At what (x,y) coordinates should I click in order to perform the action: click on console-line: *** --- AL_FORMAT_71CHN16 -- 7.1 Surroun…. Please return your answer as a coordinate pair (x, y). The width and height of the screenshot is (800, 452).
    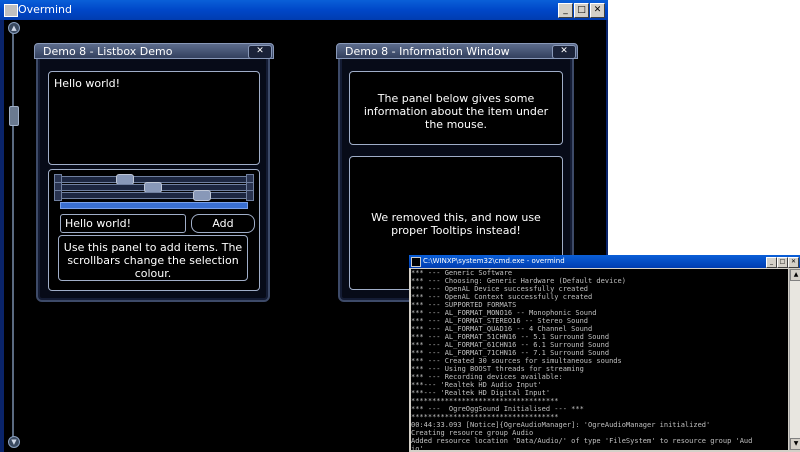
    Looking at the image, I should click on (510, 353).